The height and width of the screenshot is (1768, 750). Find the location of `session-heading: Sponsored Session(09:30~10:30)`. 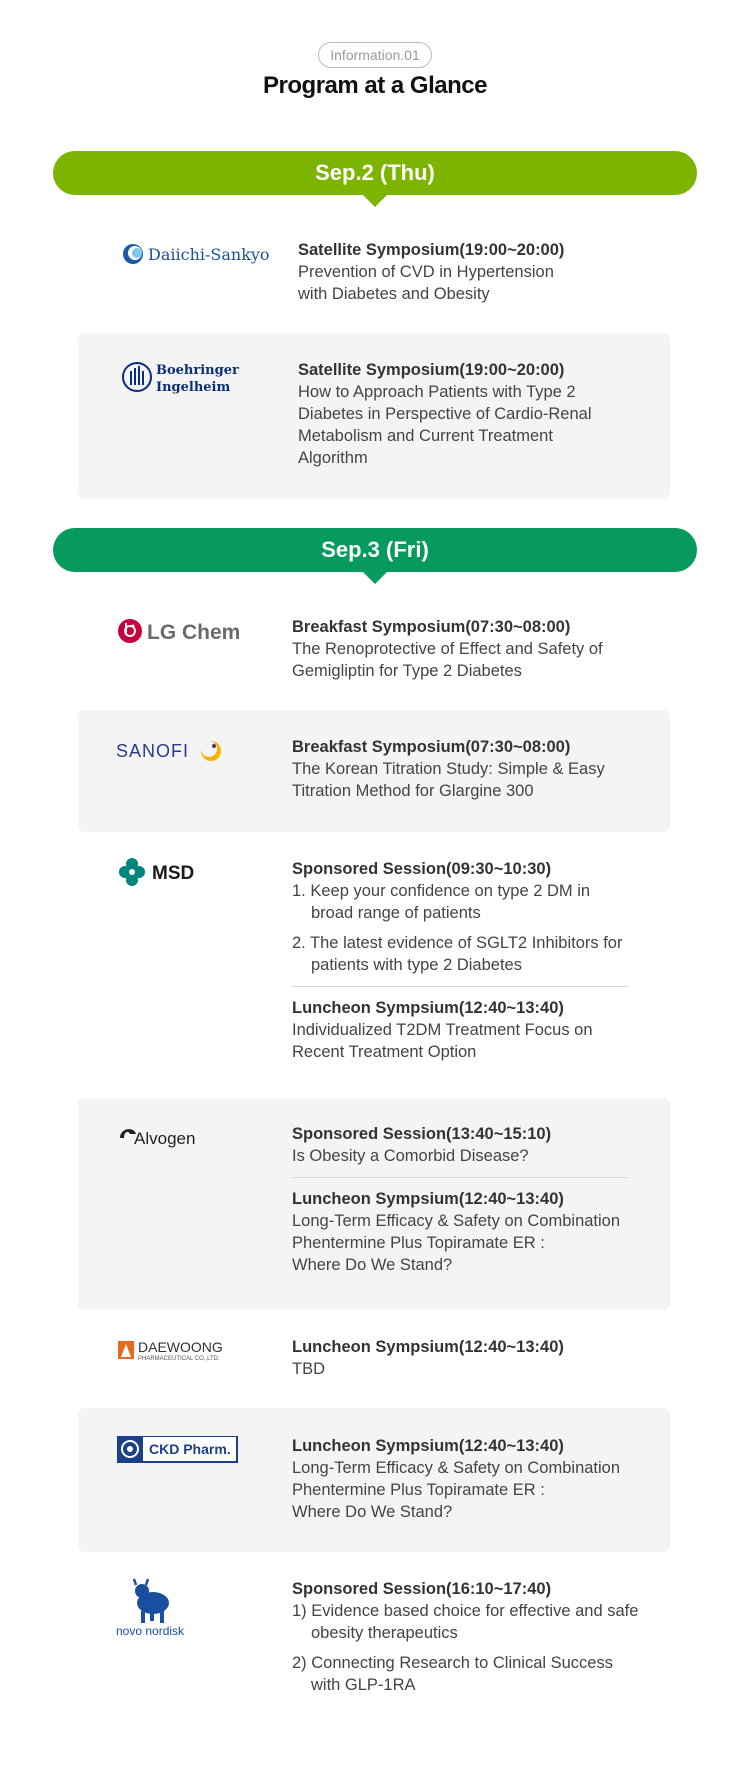

session-heading: Sponsored Session(09:30~10:30) is located at coordinates (422, 869).